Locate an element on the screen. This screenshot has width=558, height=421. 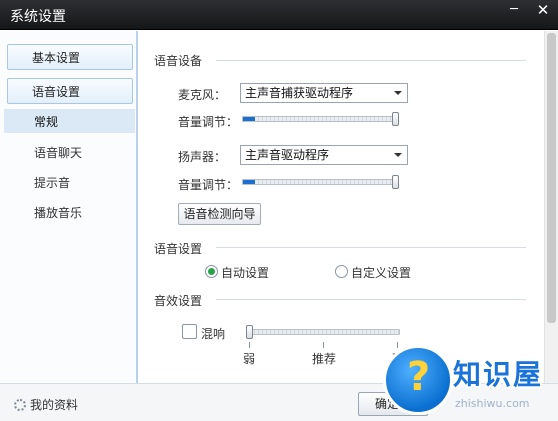
voice-wizard-button: 语音检测向导 is located at coordinates (219, 214).